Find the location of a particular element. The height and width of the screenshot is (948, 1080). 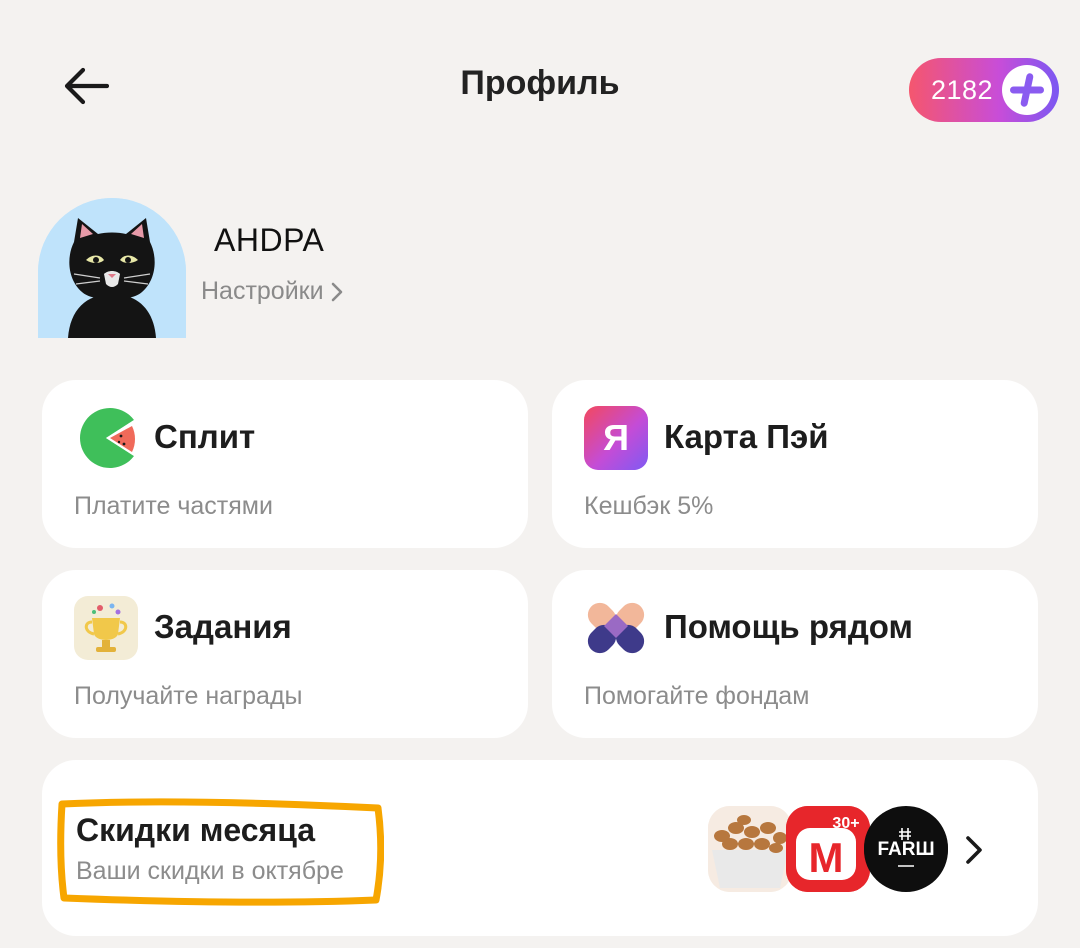

farsh-text: FARШ is located at coordinates (905, 849).